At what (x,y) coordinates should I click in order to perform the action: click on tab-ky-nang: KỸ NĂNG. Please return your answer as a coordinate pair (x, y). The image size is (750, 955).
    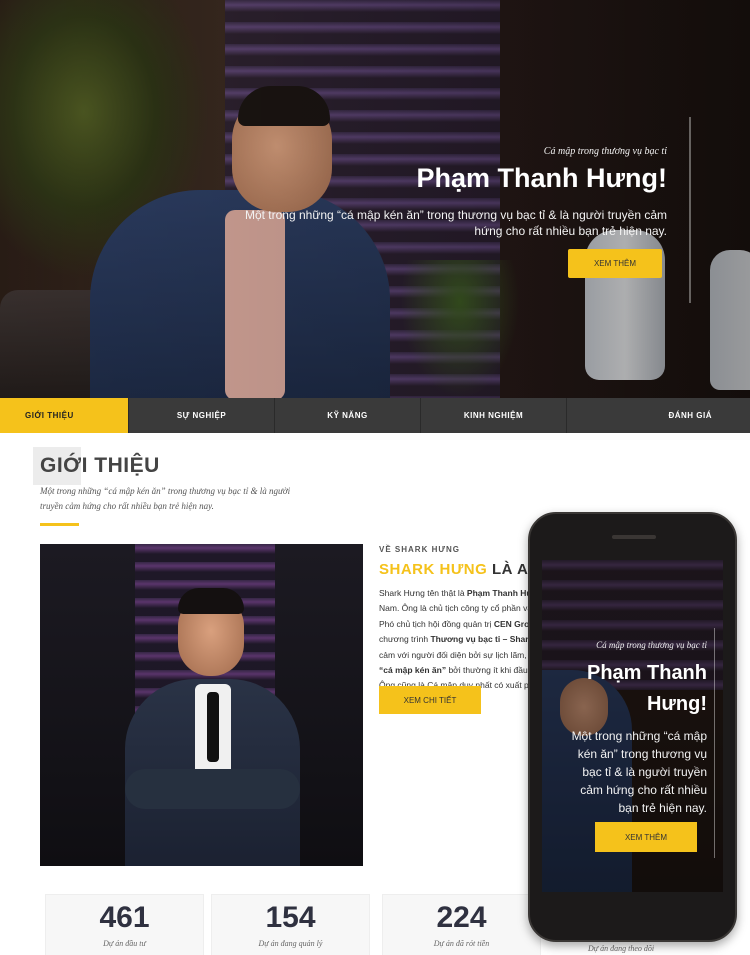
    Looking at the image, I should click on (348, 415).